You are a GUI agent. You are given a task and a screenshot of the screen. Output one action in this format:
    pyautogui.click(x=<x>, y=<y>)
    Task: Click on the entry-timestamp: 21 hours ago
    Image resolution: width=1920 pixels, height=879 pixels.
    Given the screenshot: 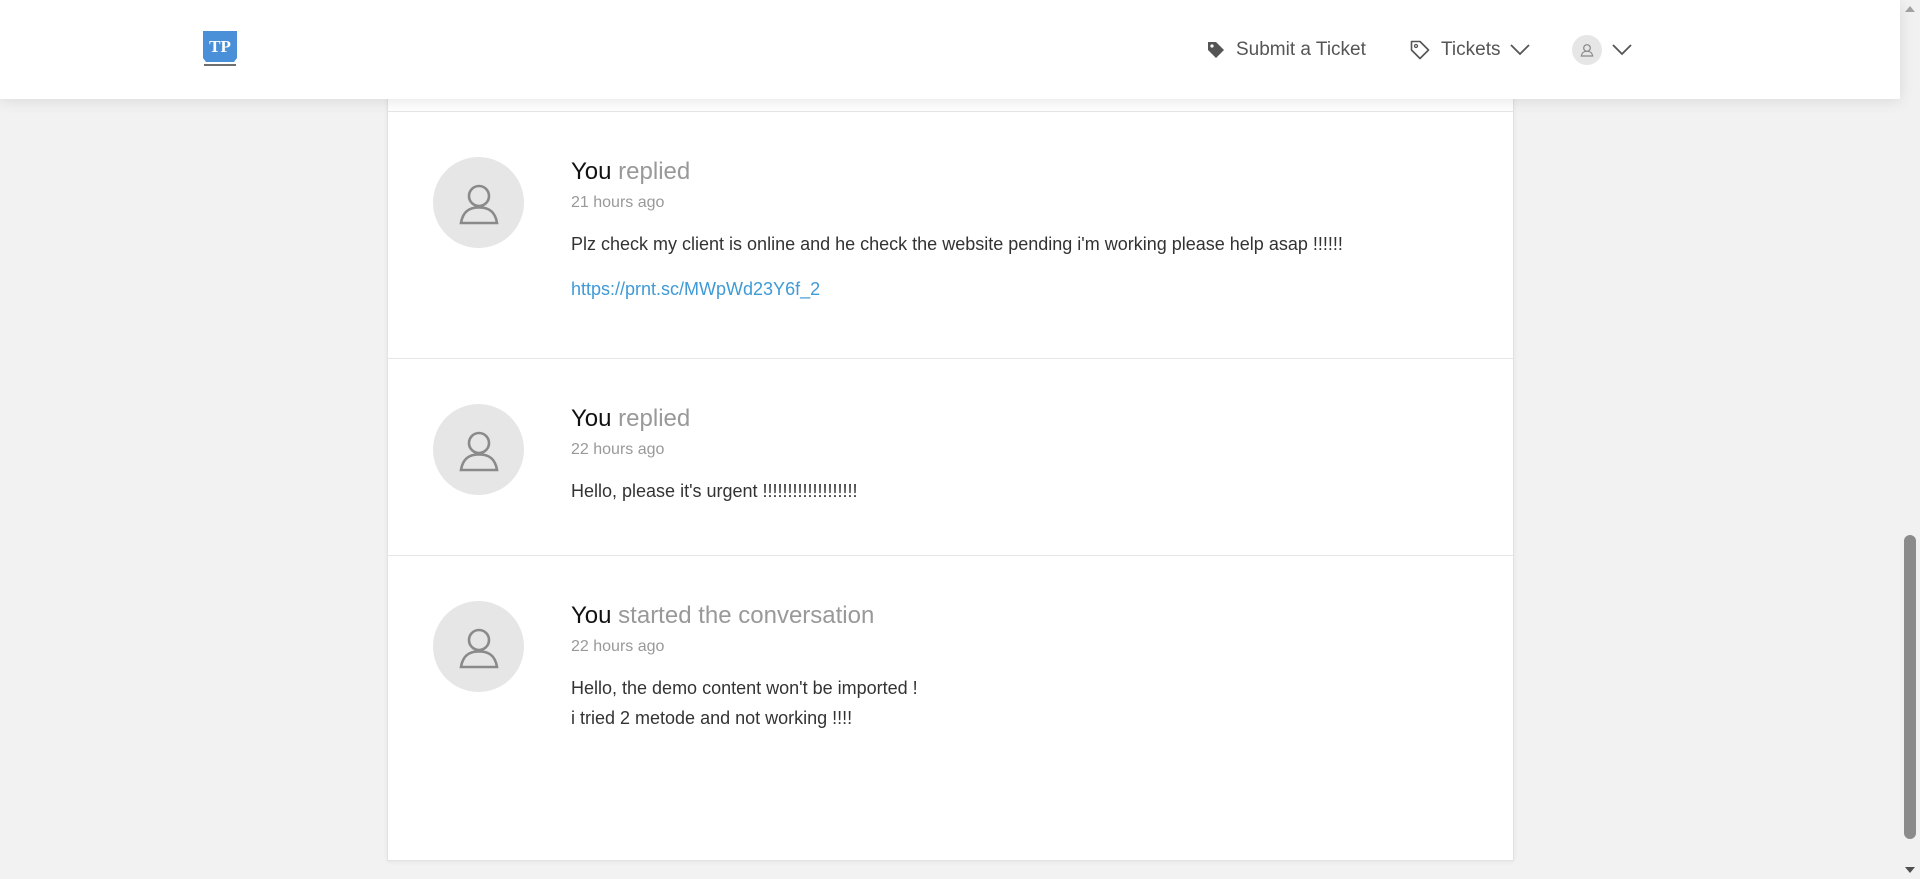 What is the action you would take?
    pyautogui.click(x=618, y=202)
    